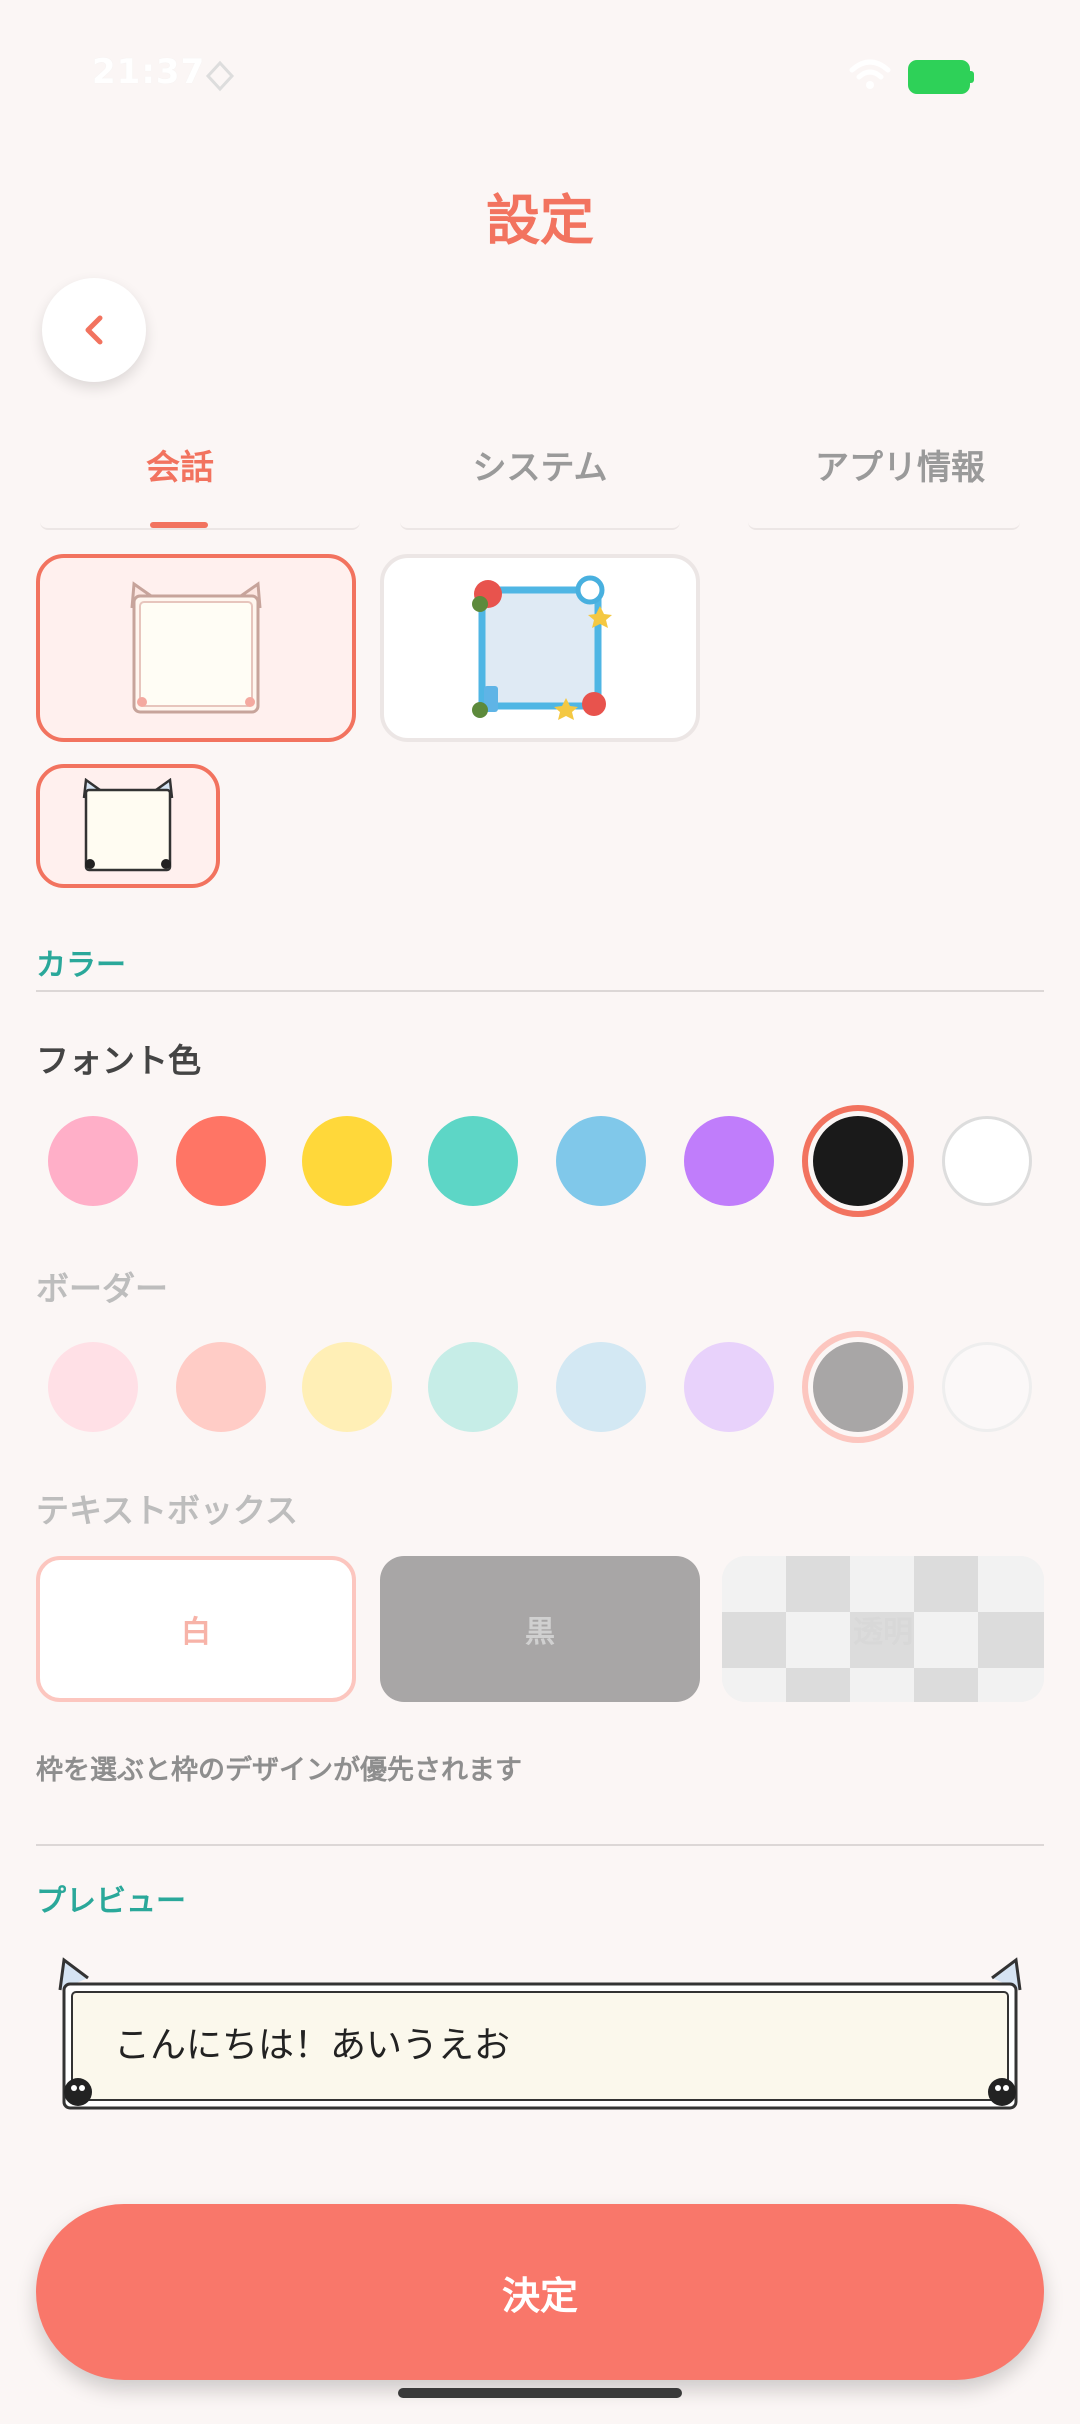 The height and width of the screenshot is (2424, 1080). I want to click on frame-priority-note: 枠を選ぶと枠のデザインが優先されます, so click(279, 1770).